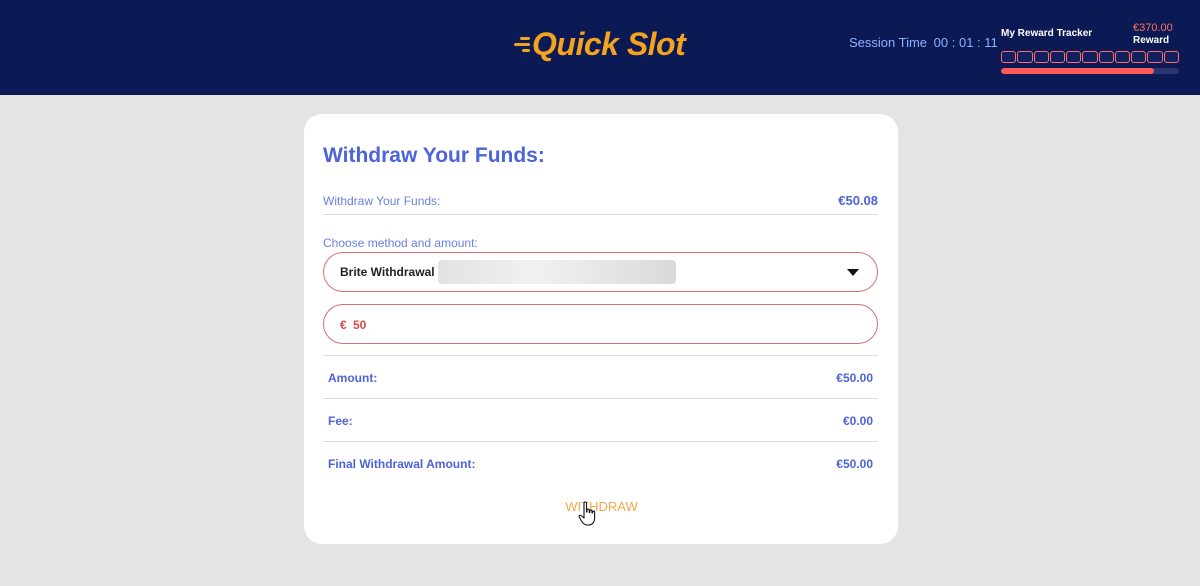  What do you see at coordinates (1153, 28) in the screenshot?
I see `reward-amount: €370.00` at bounding box center [1153, 28].